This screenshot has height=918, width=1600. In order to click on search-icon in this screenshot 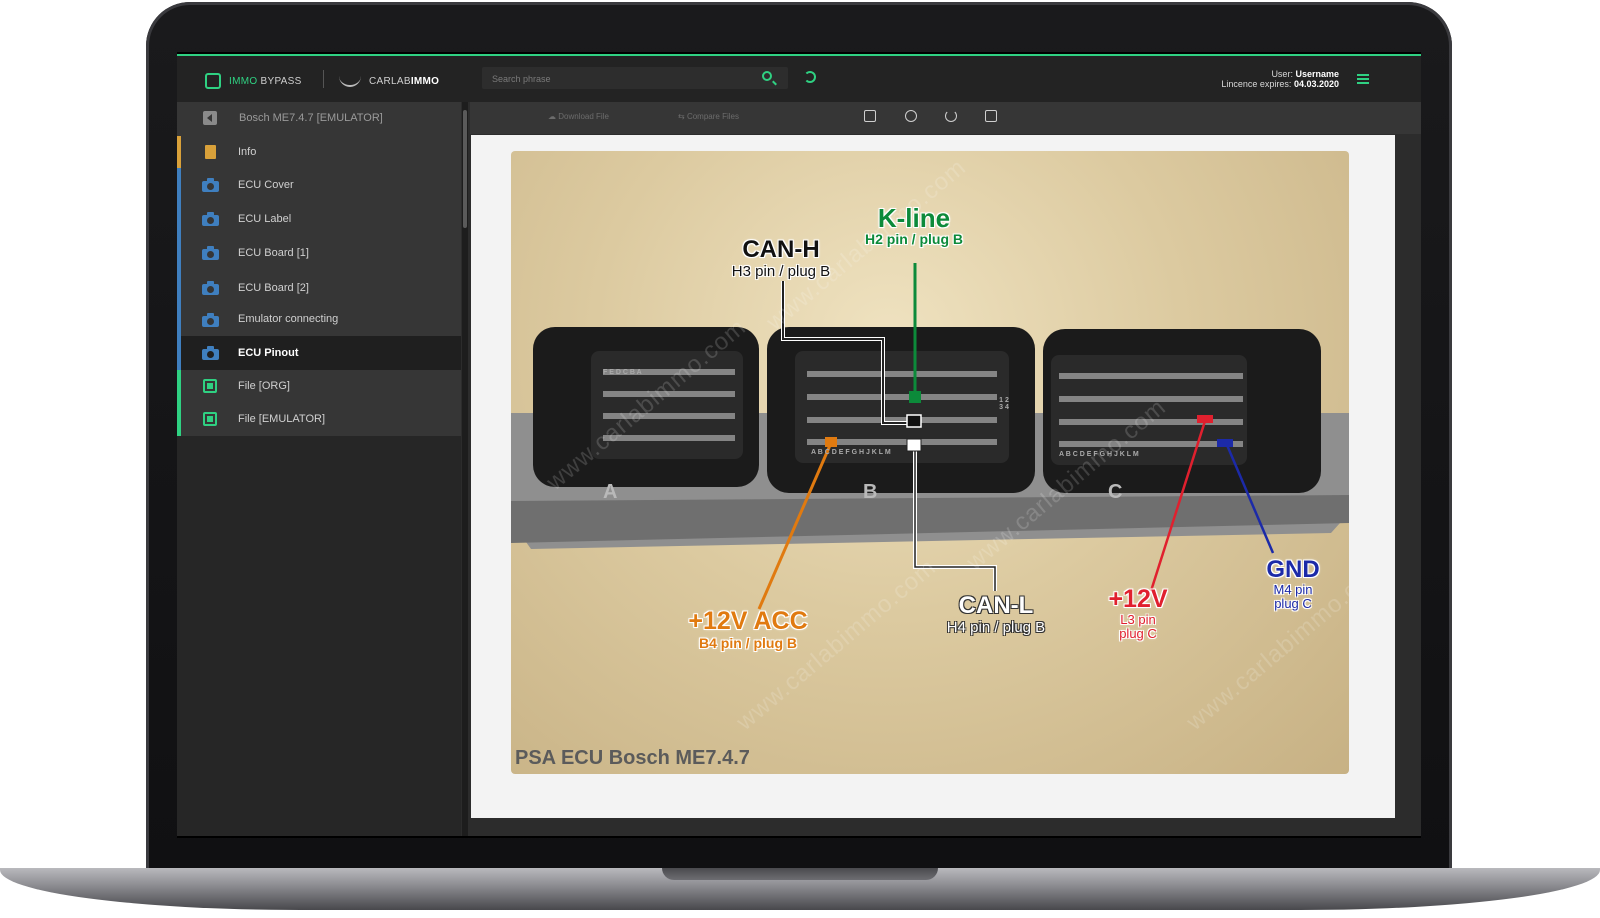, I will do `click(767, 76)`.